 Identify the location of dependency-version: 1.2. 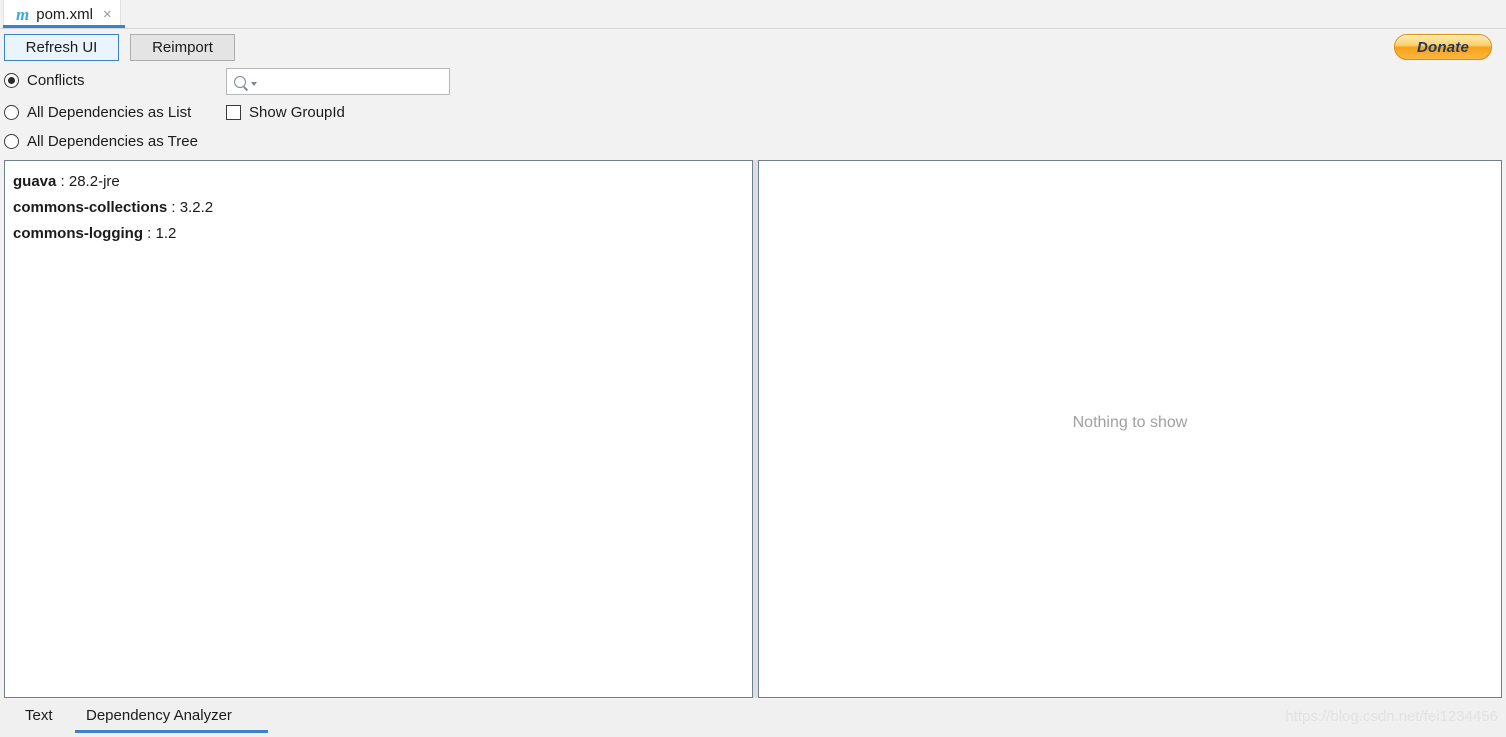
(166, 233).